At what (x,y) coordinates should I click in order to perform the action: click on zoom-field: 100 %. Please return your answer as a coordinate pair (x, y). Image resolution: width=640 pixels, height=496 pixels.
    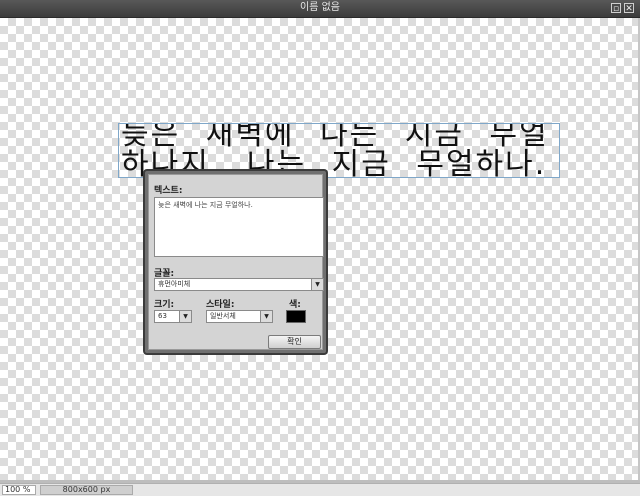
    Looking at the image, I should click on (19, 490).